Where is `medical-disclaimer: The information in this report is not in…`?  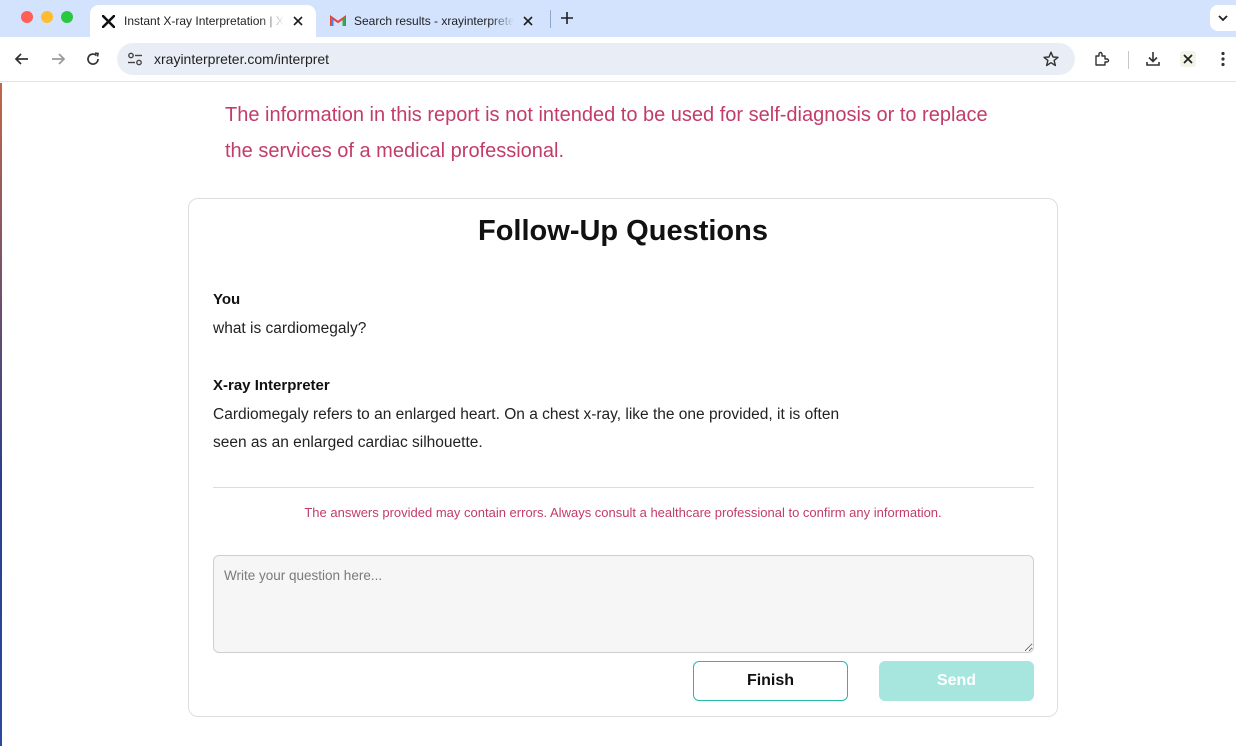 medical-disclaimer: The information in this report is not in… is located at coordinates (606, 133).